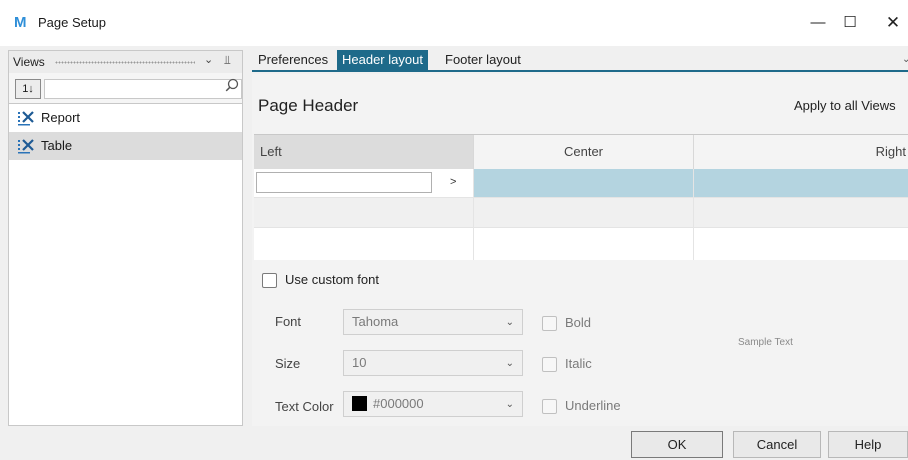 This screenshot has height=460, width=908. What do you see at coordinates (584, 183) in the screenshot?
I see `grid-cell-center` at bounding box center [584, 183].